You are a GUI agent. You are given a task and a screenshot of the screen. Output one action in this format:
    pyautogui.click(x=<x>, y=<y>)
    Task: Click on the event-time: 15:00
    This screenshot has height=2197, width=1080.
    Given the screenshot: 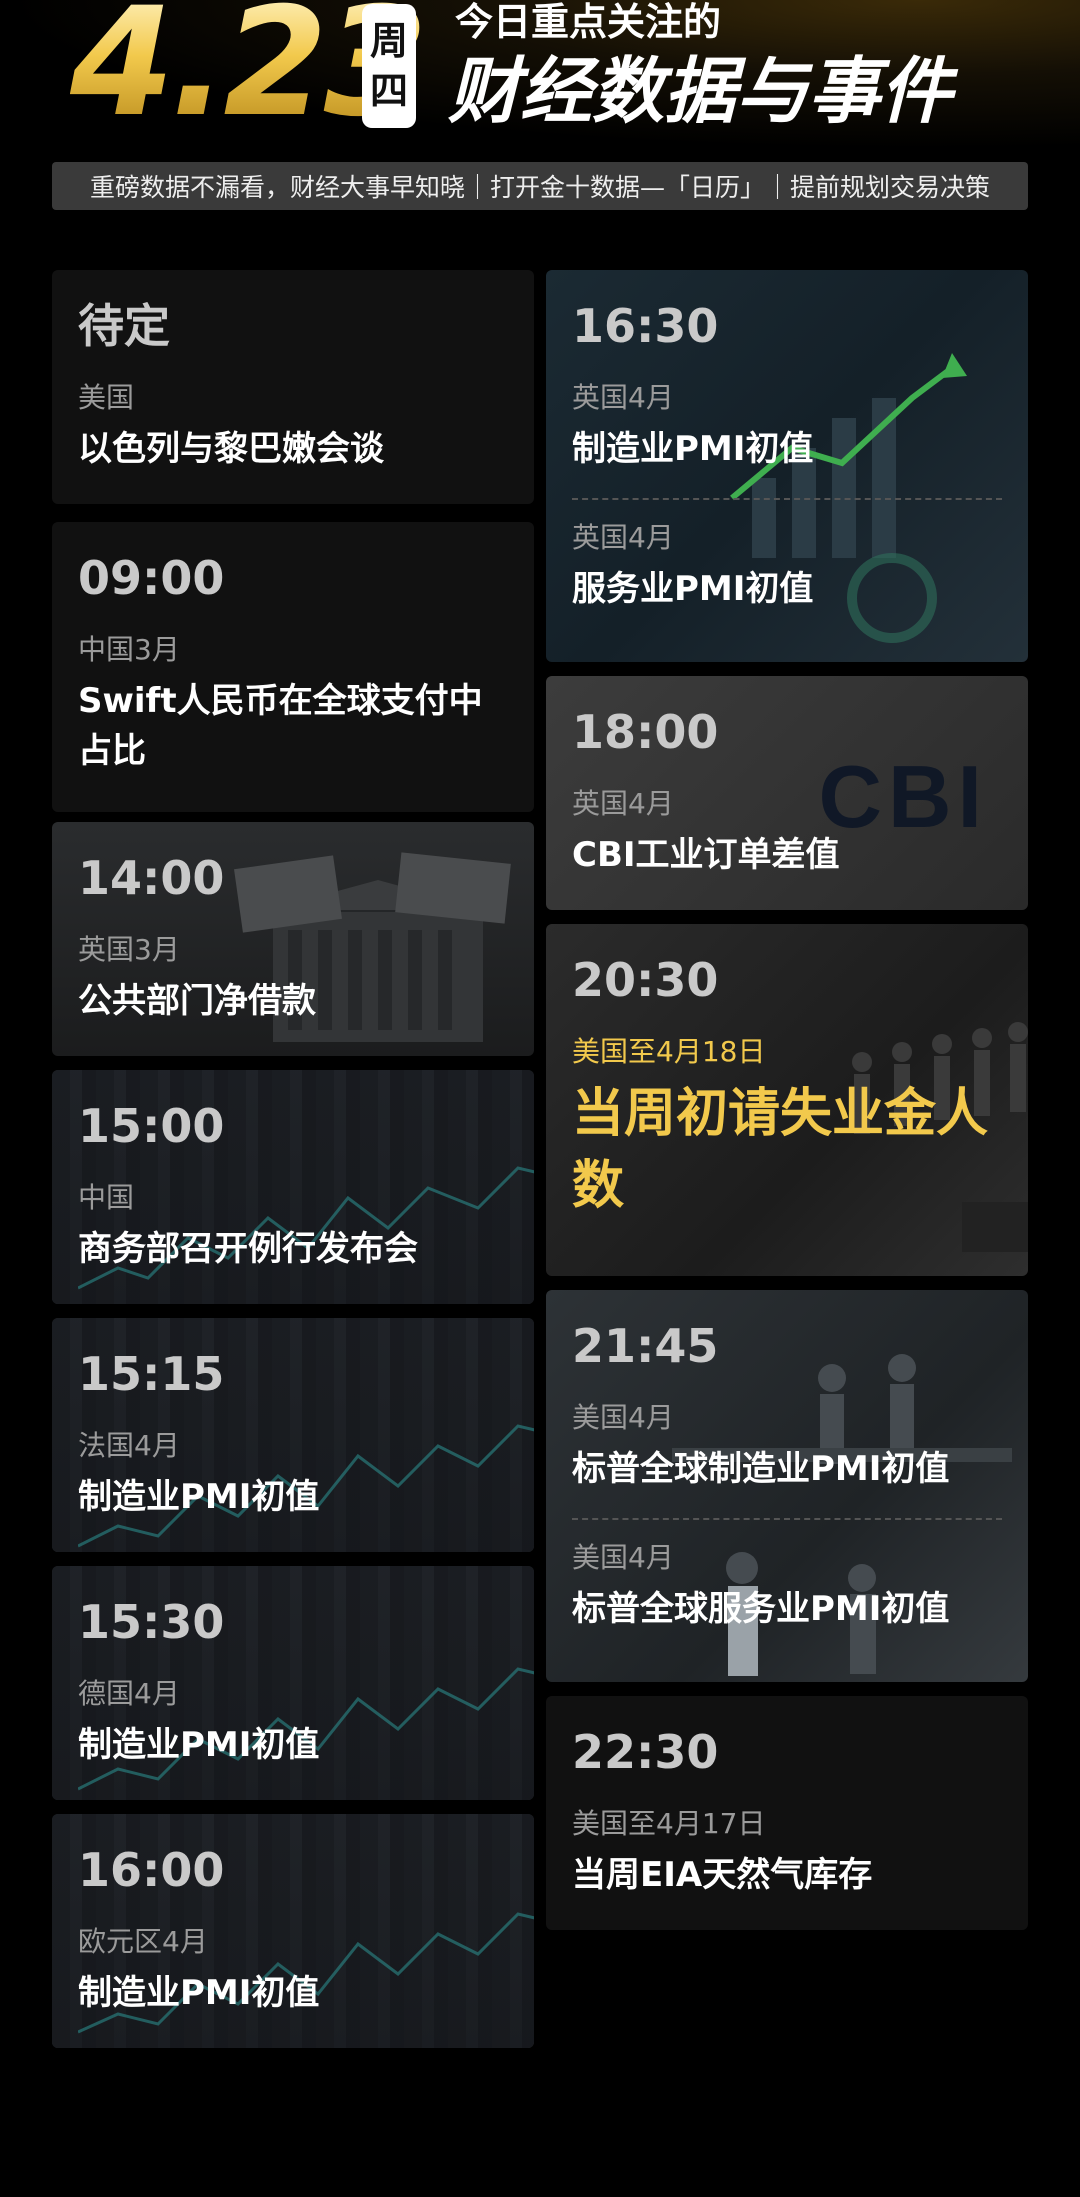 What is the action you would take?
    pyautogui.click(x=151, y=1126)
    